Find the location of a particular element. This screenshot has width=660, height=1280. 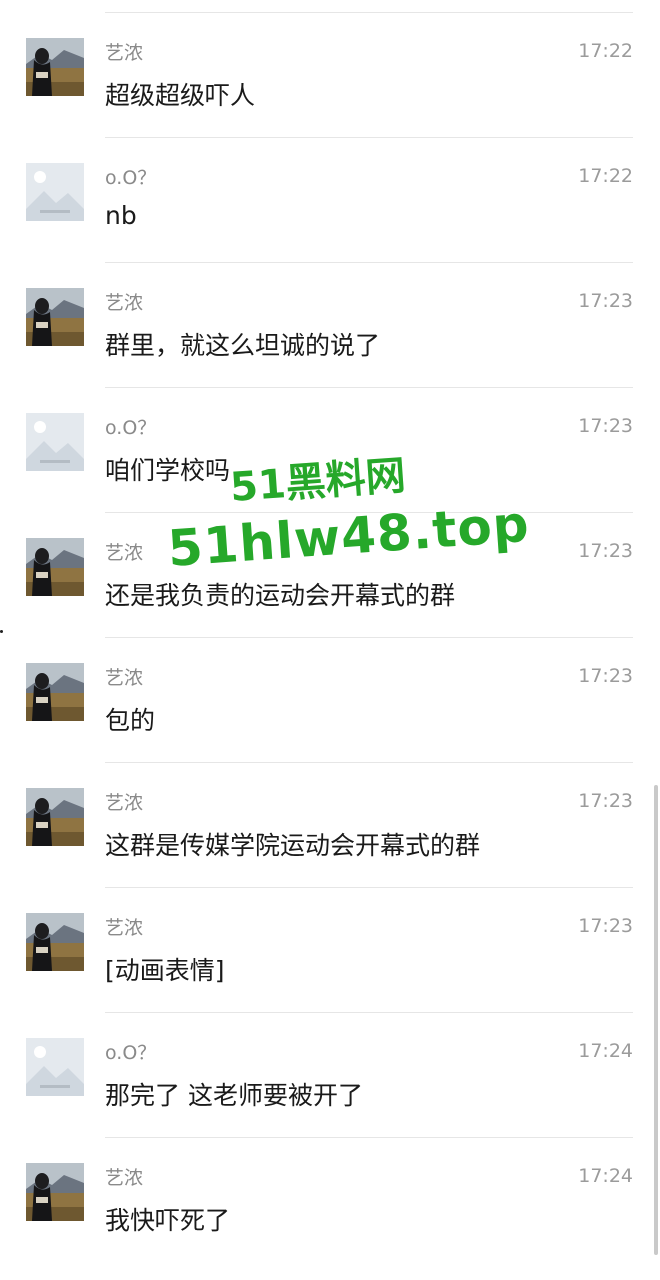

message-text: 还是我负责的运动会开幕式的群 is located at coordinates (280, 594).